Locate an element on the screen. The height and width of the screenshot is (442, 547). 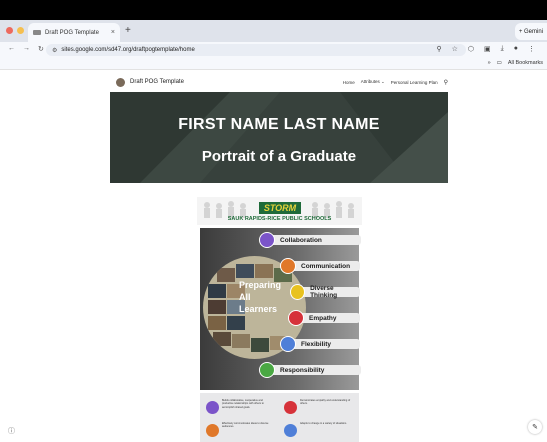
new-tab-button: + is located at coordinates (128, 30).